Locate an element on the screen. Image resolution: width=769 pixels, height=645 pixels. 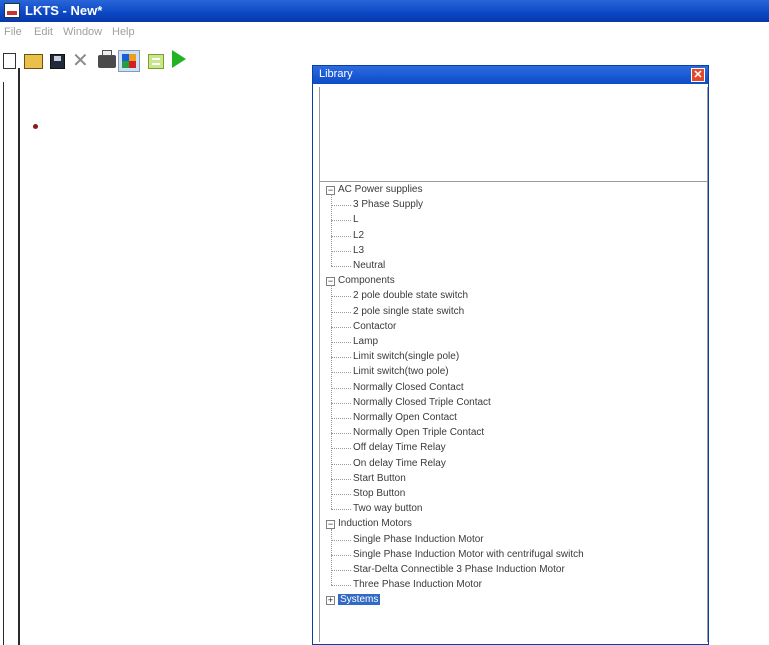
library-icon is located at coordinates (129, 61).